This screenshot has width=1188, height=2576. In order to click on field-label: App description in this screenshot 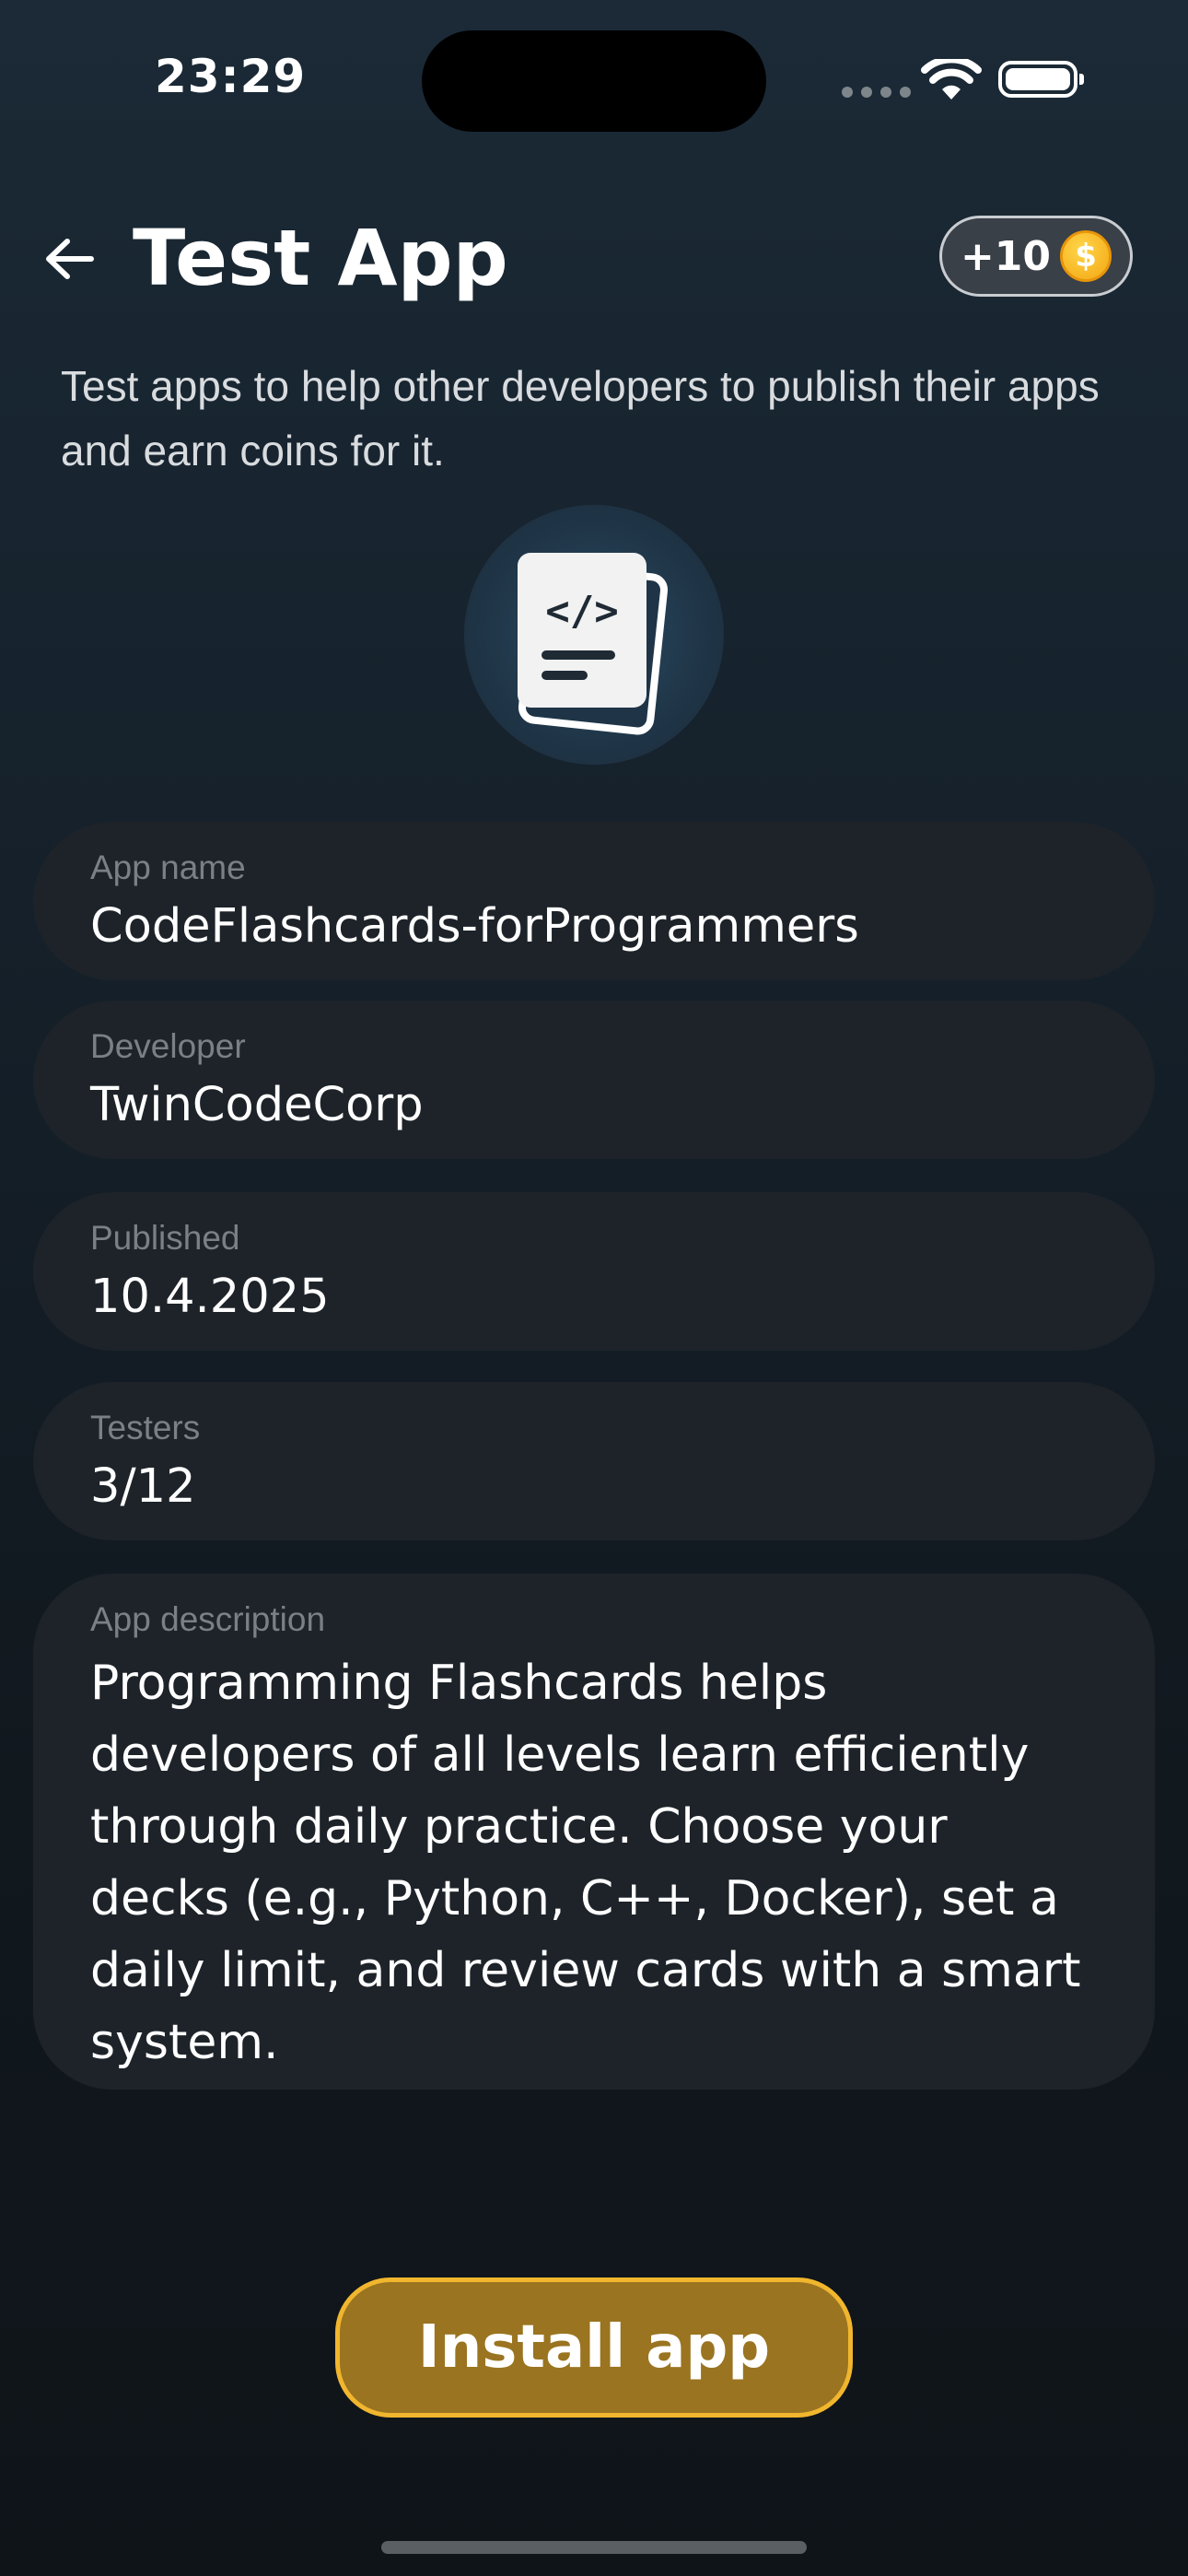, I will do `click(208, 1619)`.